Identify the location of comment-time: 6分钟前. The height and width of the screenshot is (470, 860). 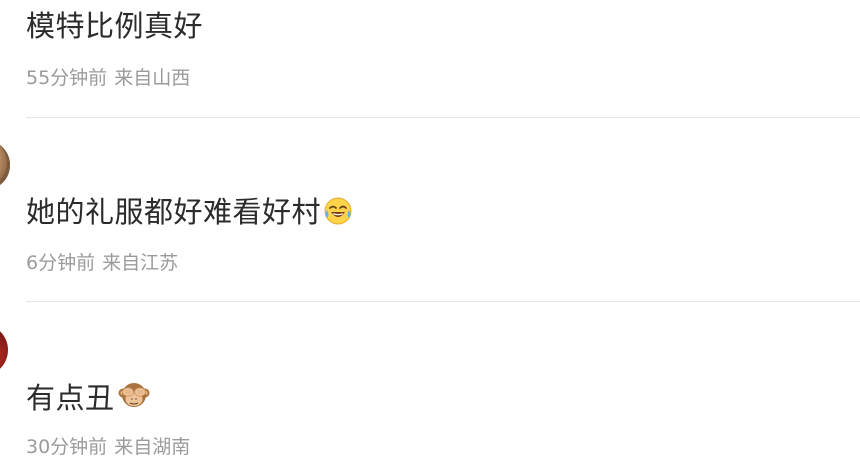
(61, 263).